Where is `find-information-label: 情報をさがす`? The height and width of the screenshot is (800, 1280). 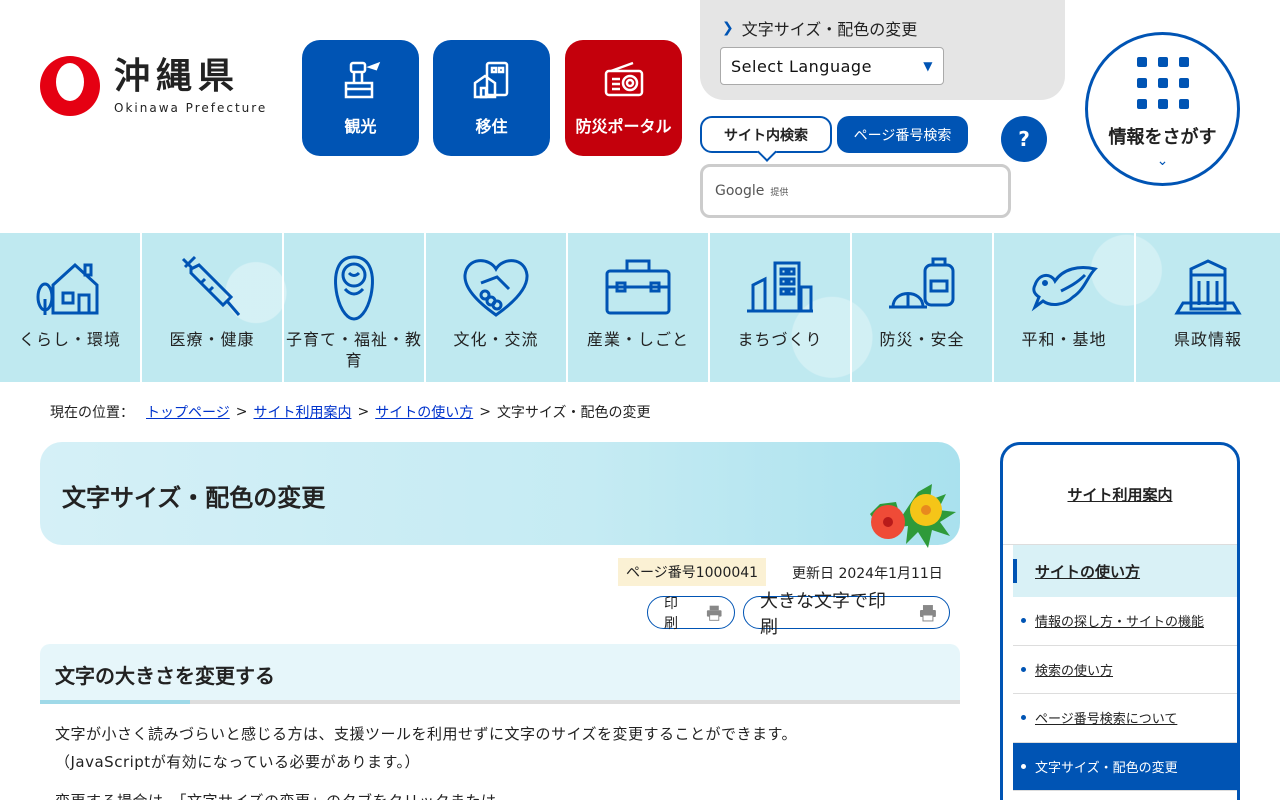
find-information-label: 情報をさがす is located at coordinates (1162, 137).